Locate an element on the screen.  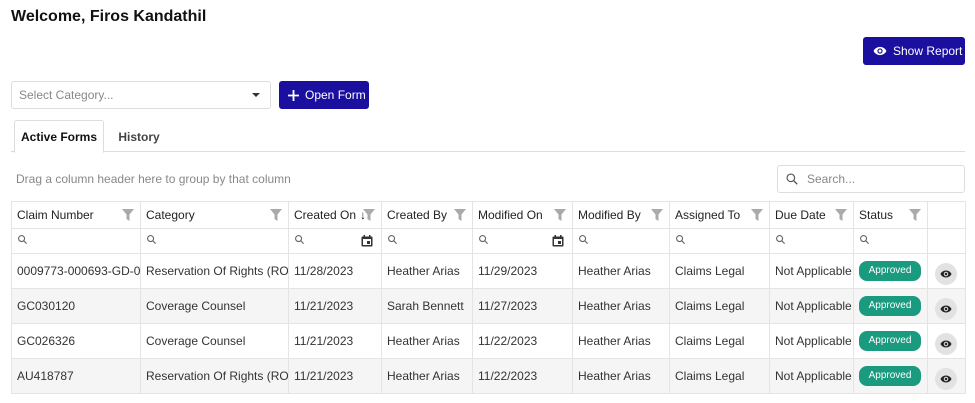
column-header-label: Assigned To is located at coordinates (708, 215).